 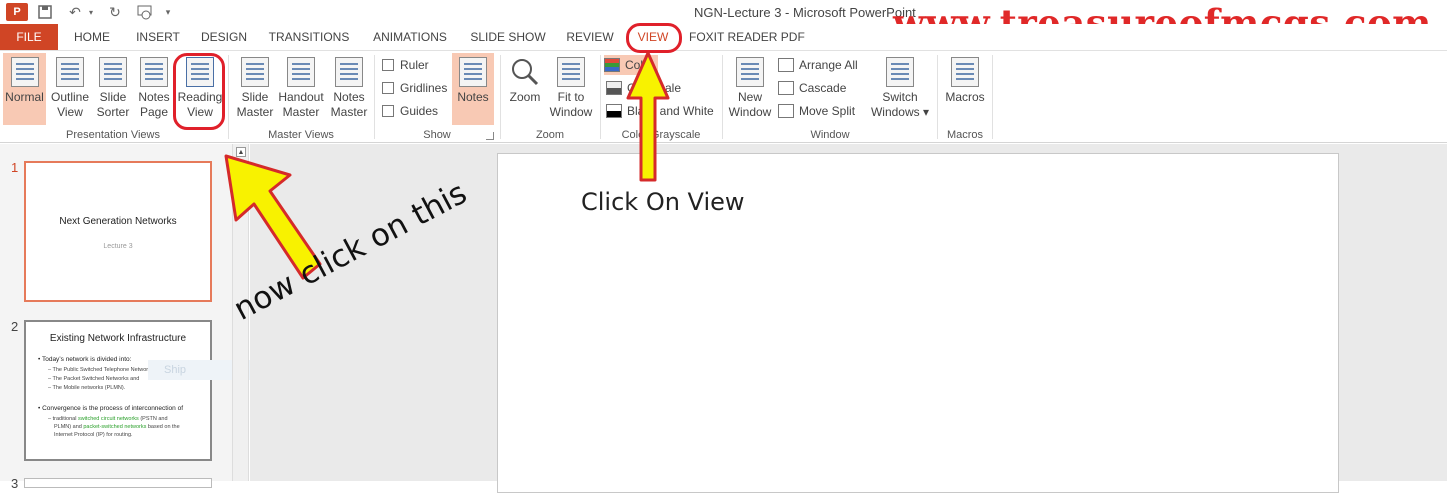 I want to click on slide-number: 1, so click(x=15, y=167).